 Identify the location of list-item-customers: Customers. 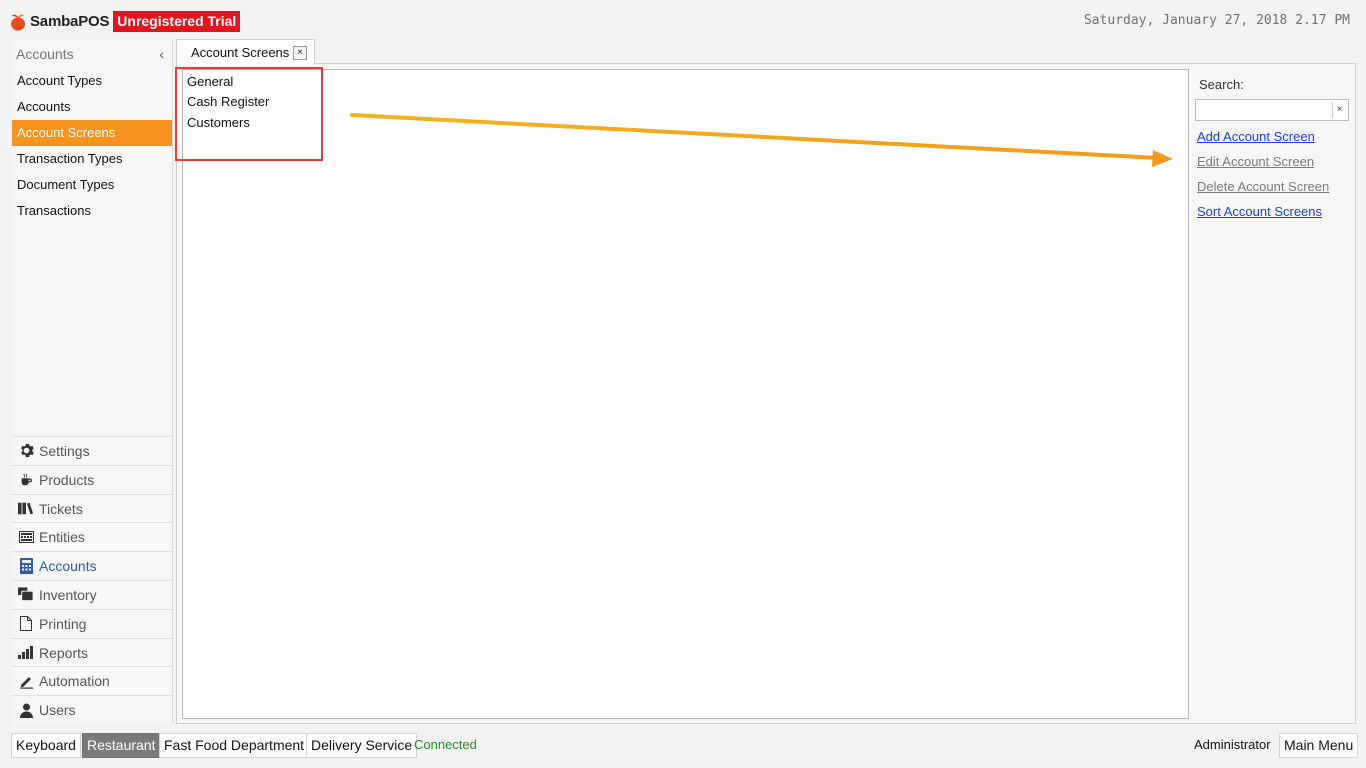
(218, 122).